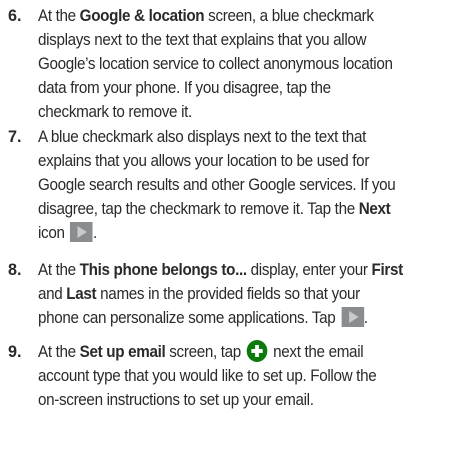 This screenshot has width=473, height=472. What do you see at coordinates (15, 137) in the screenshot?
I see `step-number: 7.` at bounding box center [15, 137].